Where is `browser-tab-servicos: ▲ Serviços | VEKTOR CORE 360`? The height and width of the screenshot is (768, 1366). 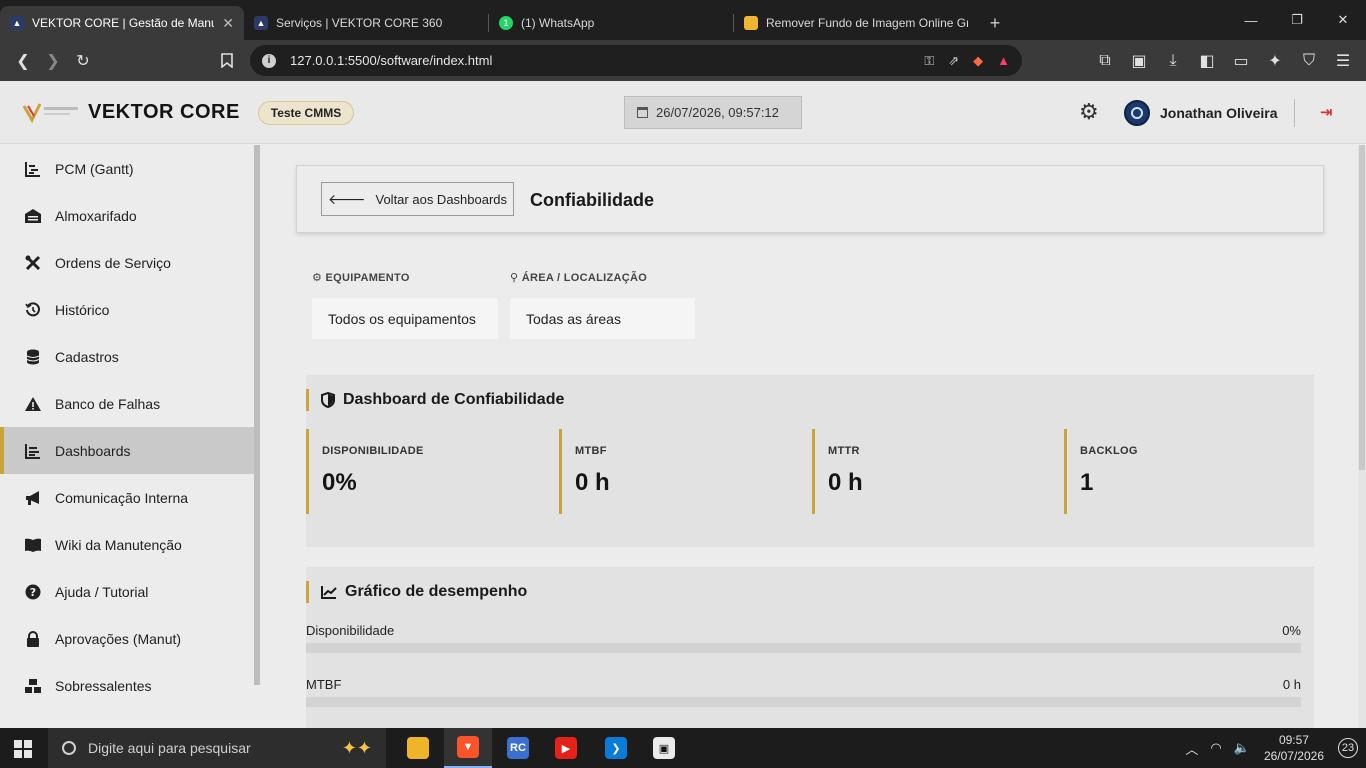 browser-tab-servicos: ▲ Serviços | VEKTOR CORE 360 is located at coordinates (366, 23).